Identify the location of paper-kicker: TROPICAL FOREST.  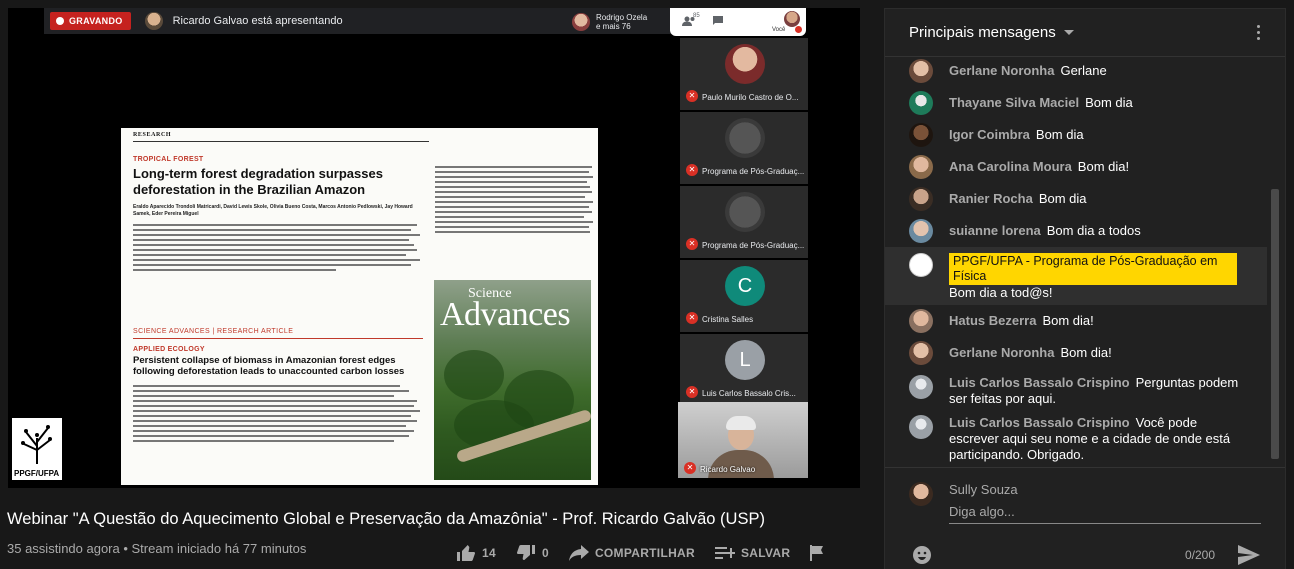
(168, 159).